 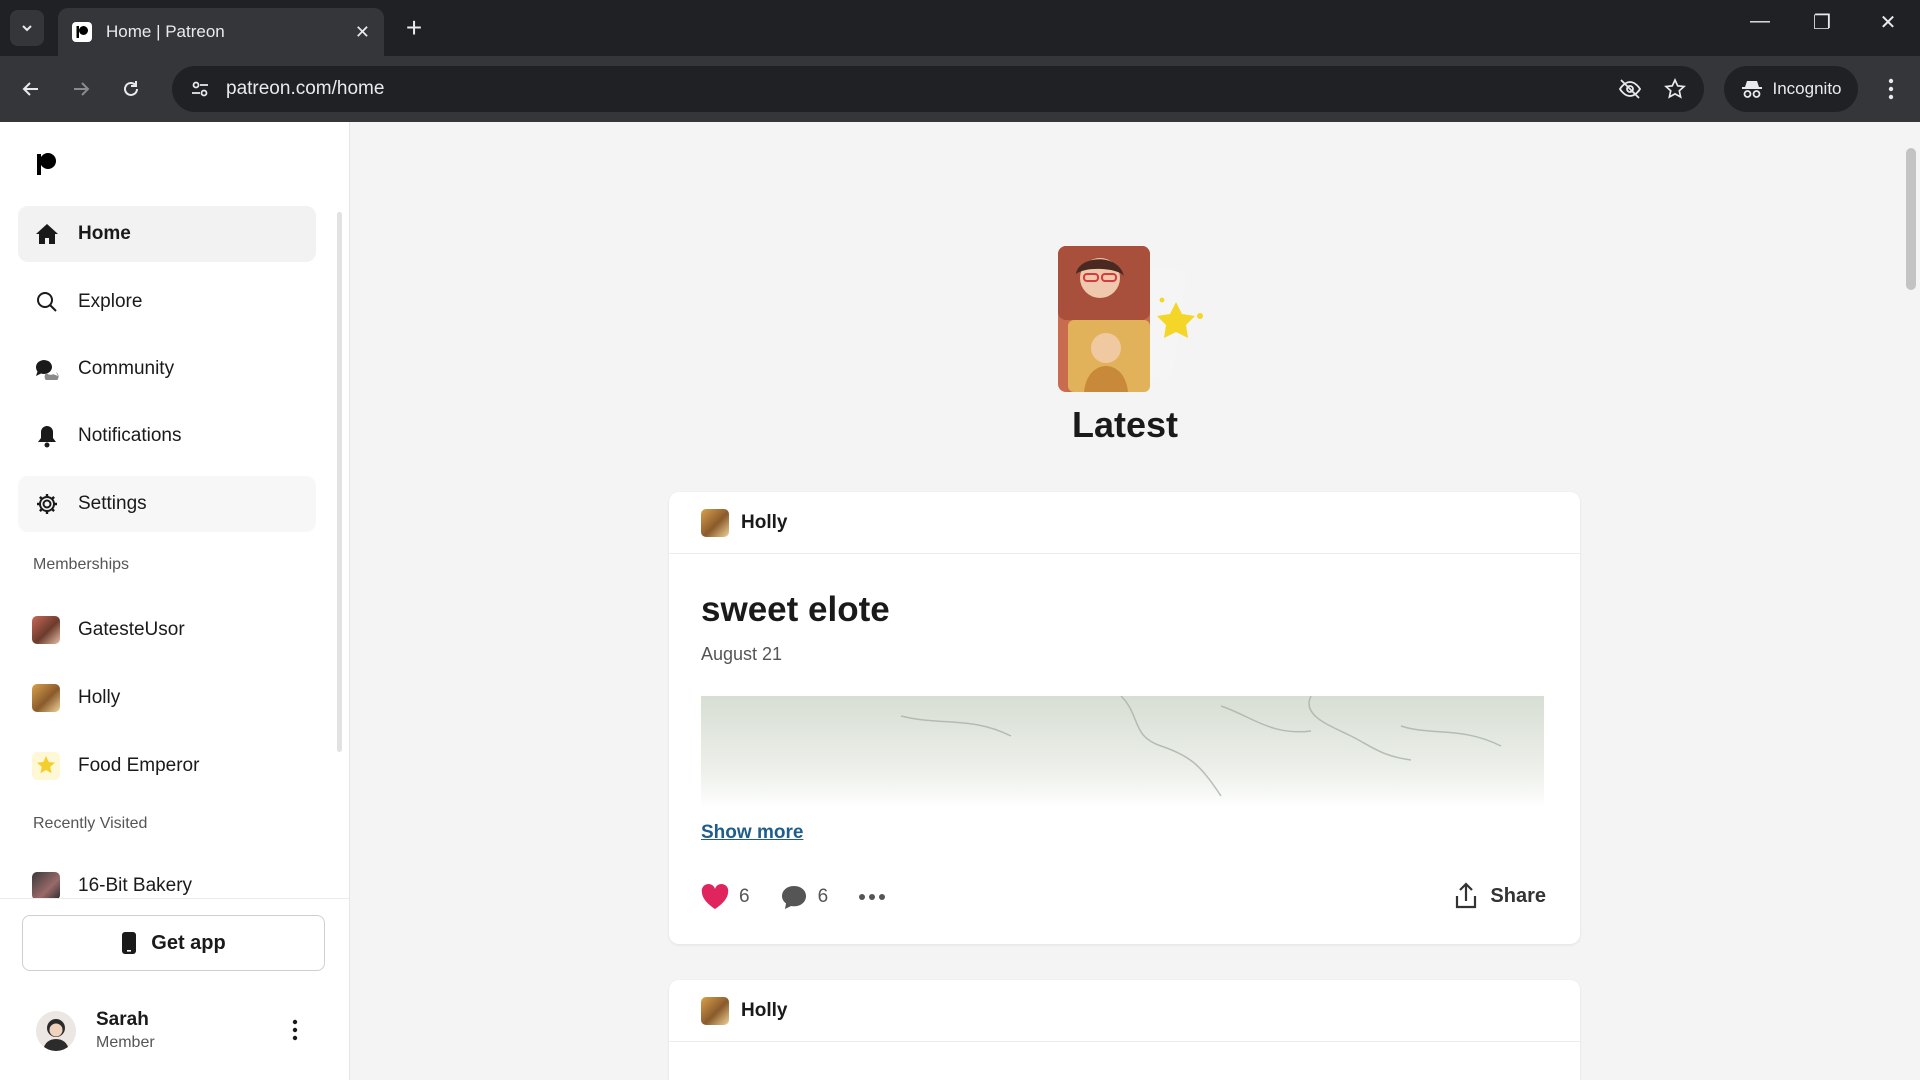 I want to click on bell-icon, so click(x=47, y=436).